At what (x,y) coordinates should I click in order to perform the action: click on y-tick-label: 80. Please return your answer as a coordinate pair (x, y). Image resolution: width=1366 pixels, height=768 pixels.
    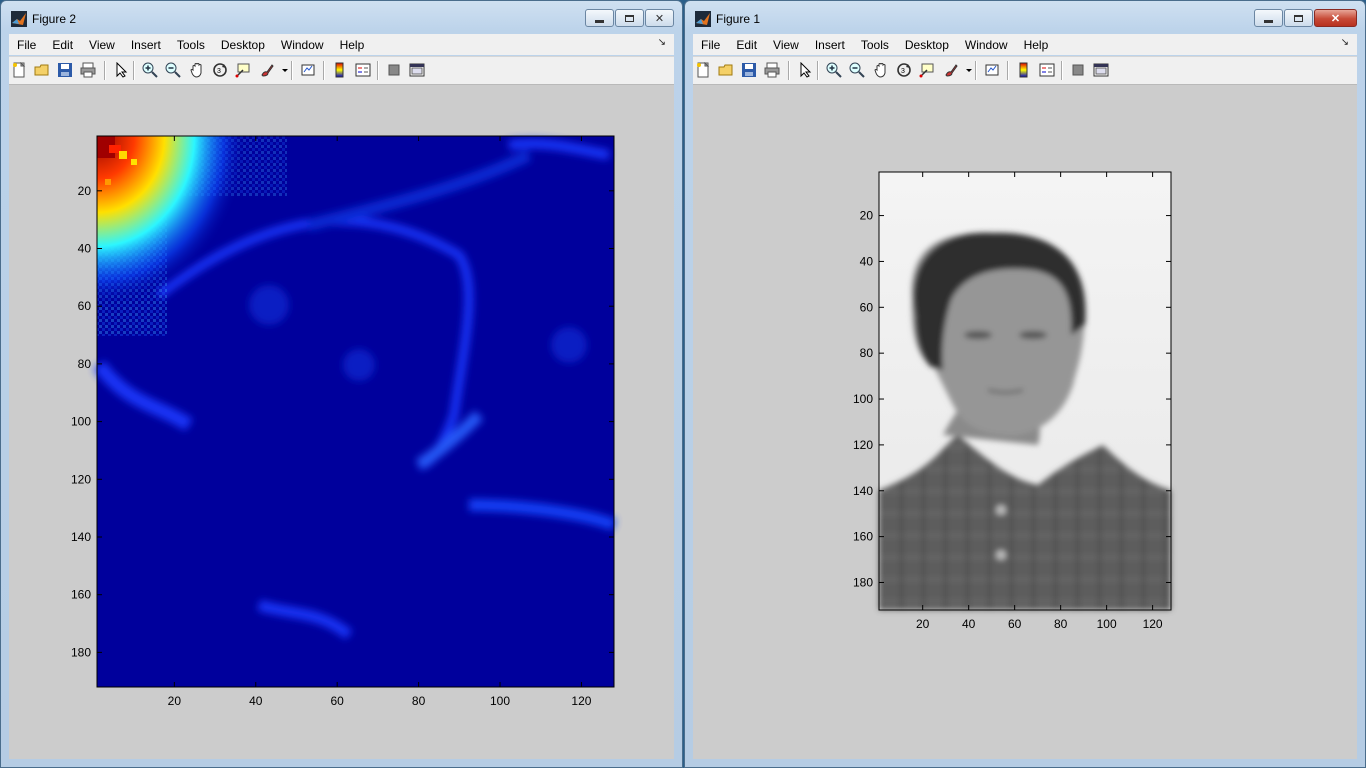
    Looking at the image, I should click on (867, 353).